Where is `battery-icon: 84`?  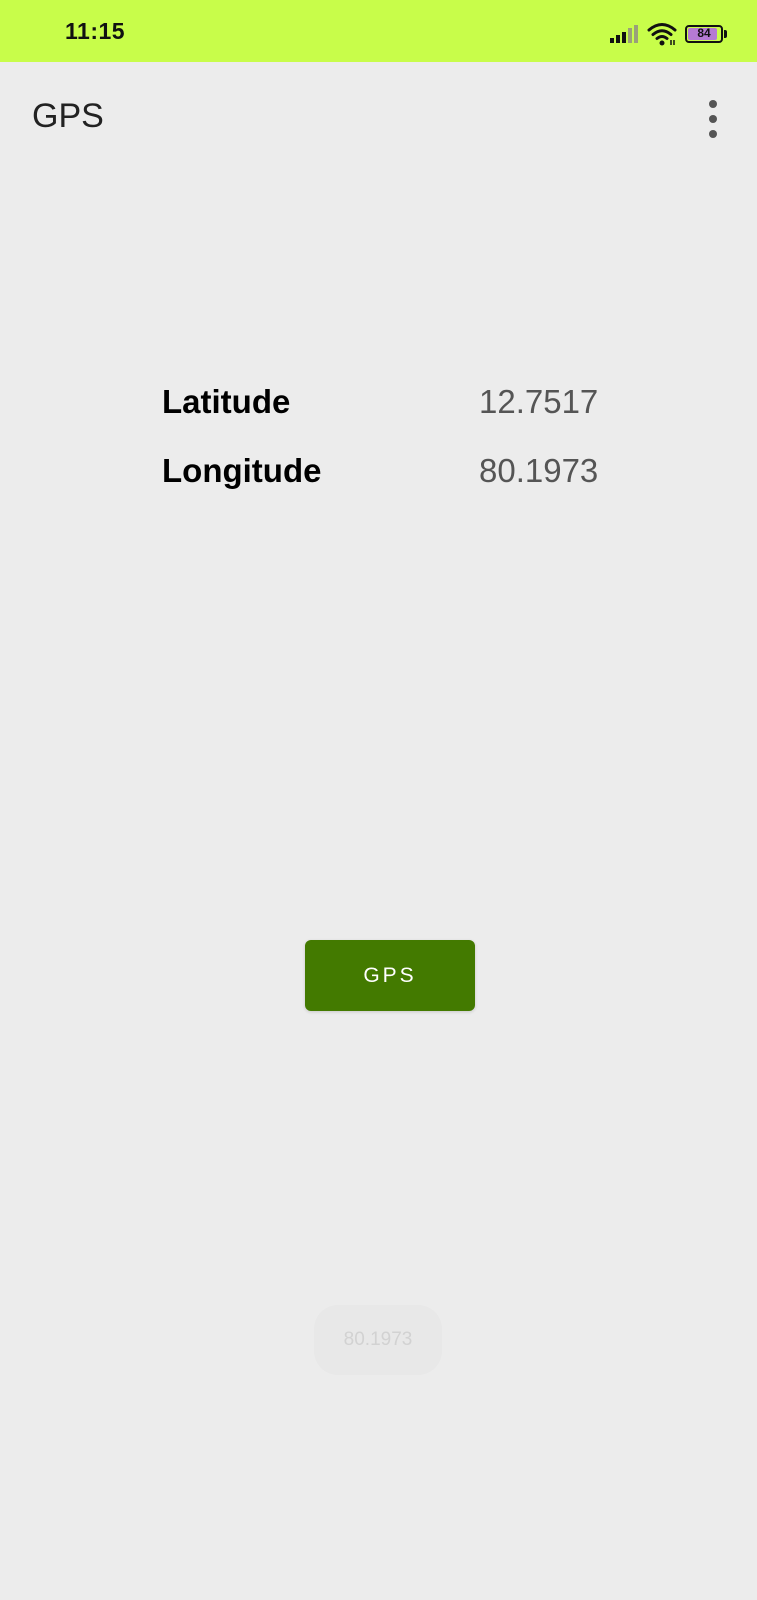
battery-icon: 84 is located at coordinates (706, 34).